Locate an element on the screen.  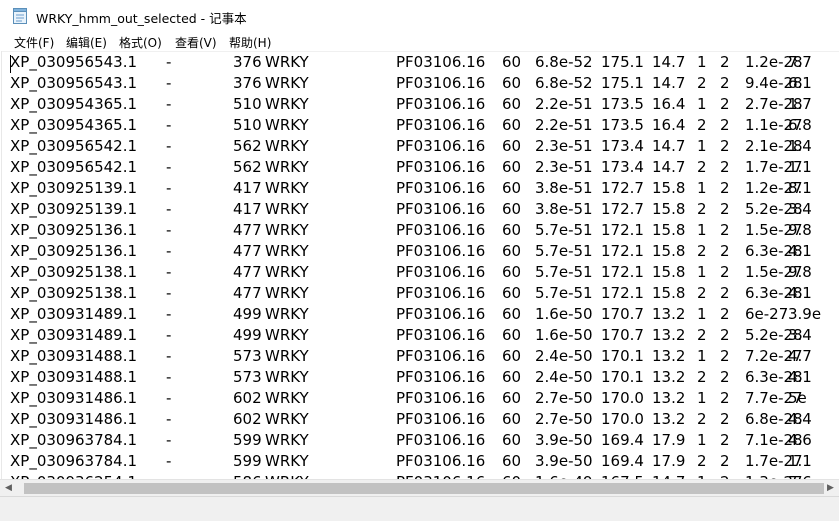
scroll-left-arrow-icon: ◀ is located at coordinates (8, 488).